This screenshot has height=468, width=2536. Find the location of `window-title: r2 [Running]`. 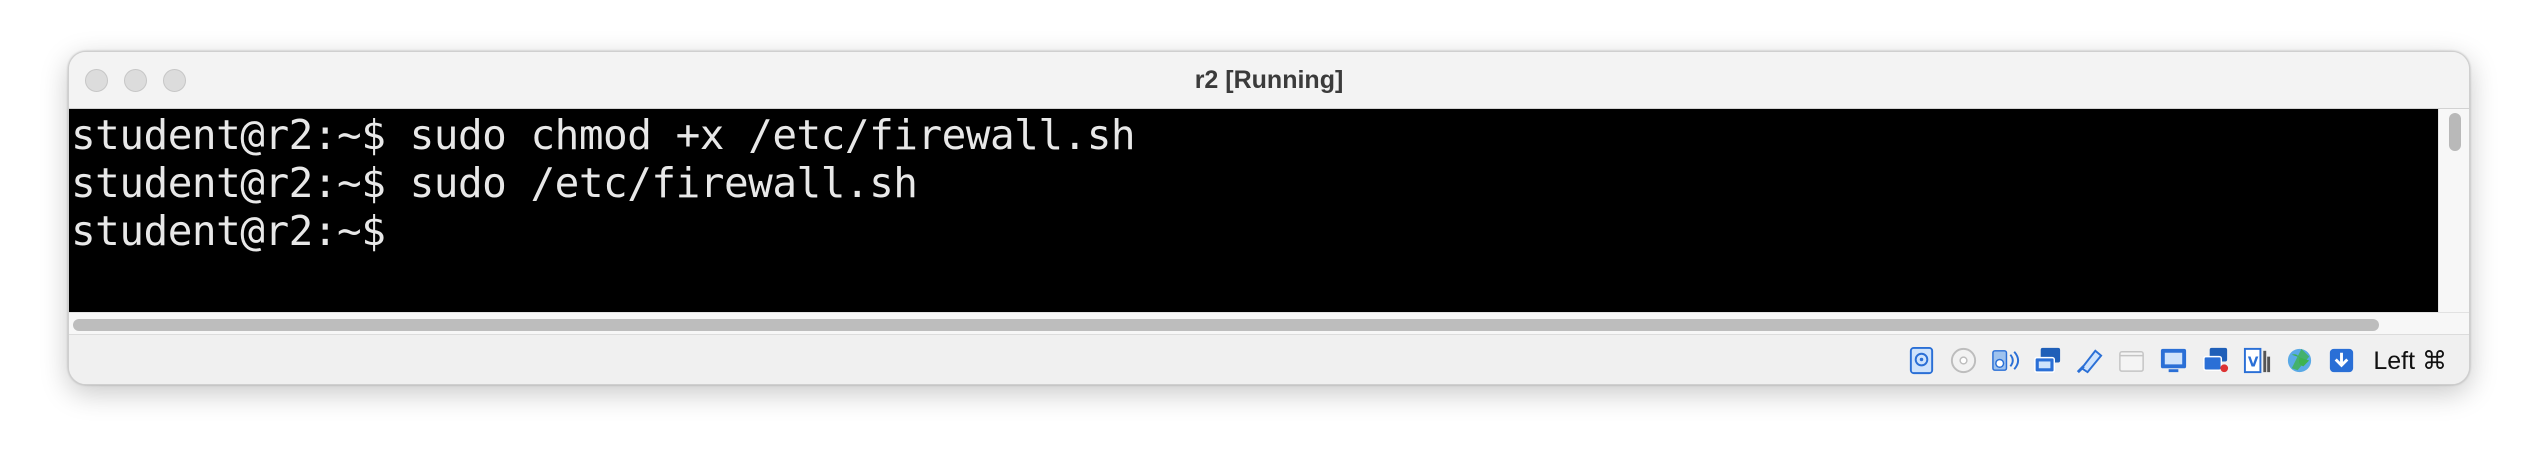

window-title: r2 [Running] is located at coordinates (1269, 80).